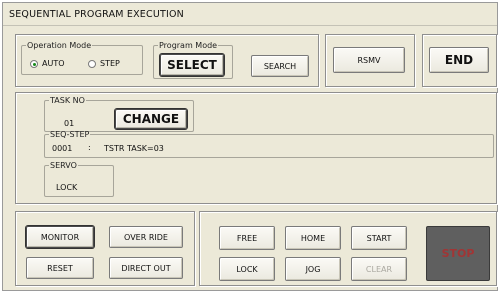 This screenshot has width=504, height=295. I want to click on end-button: END, so click(459, 60).